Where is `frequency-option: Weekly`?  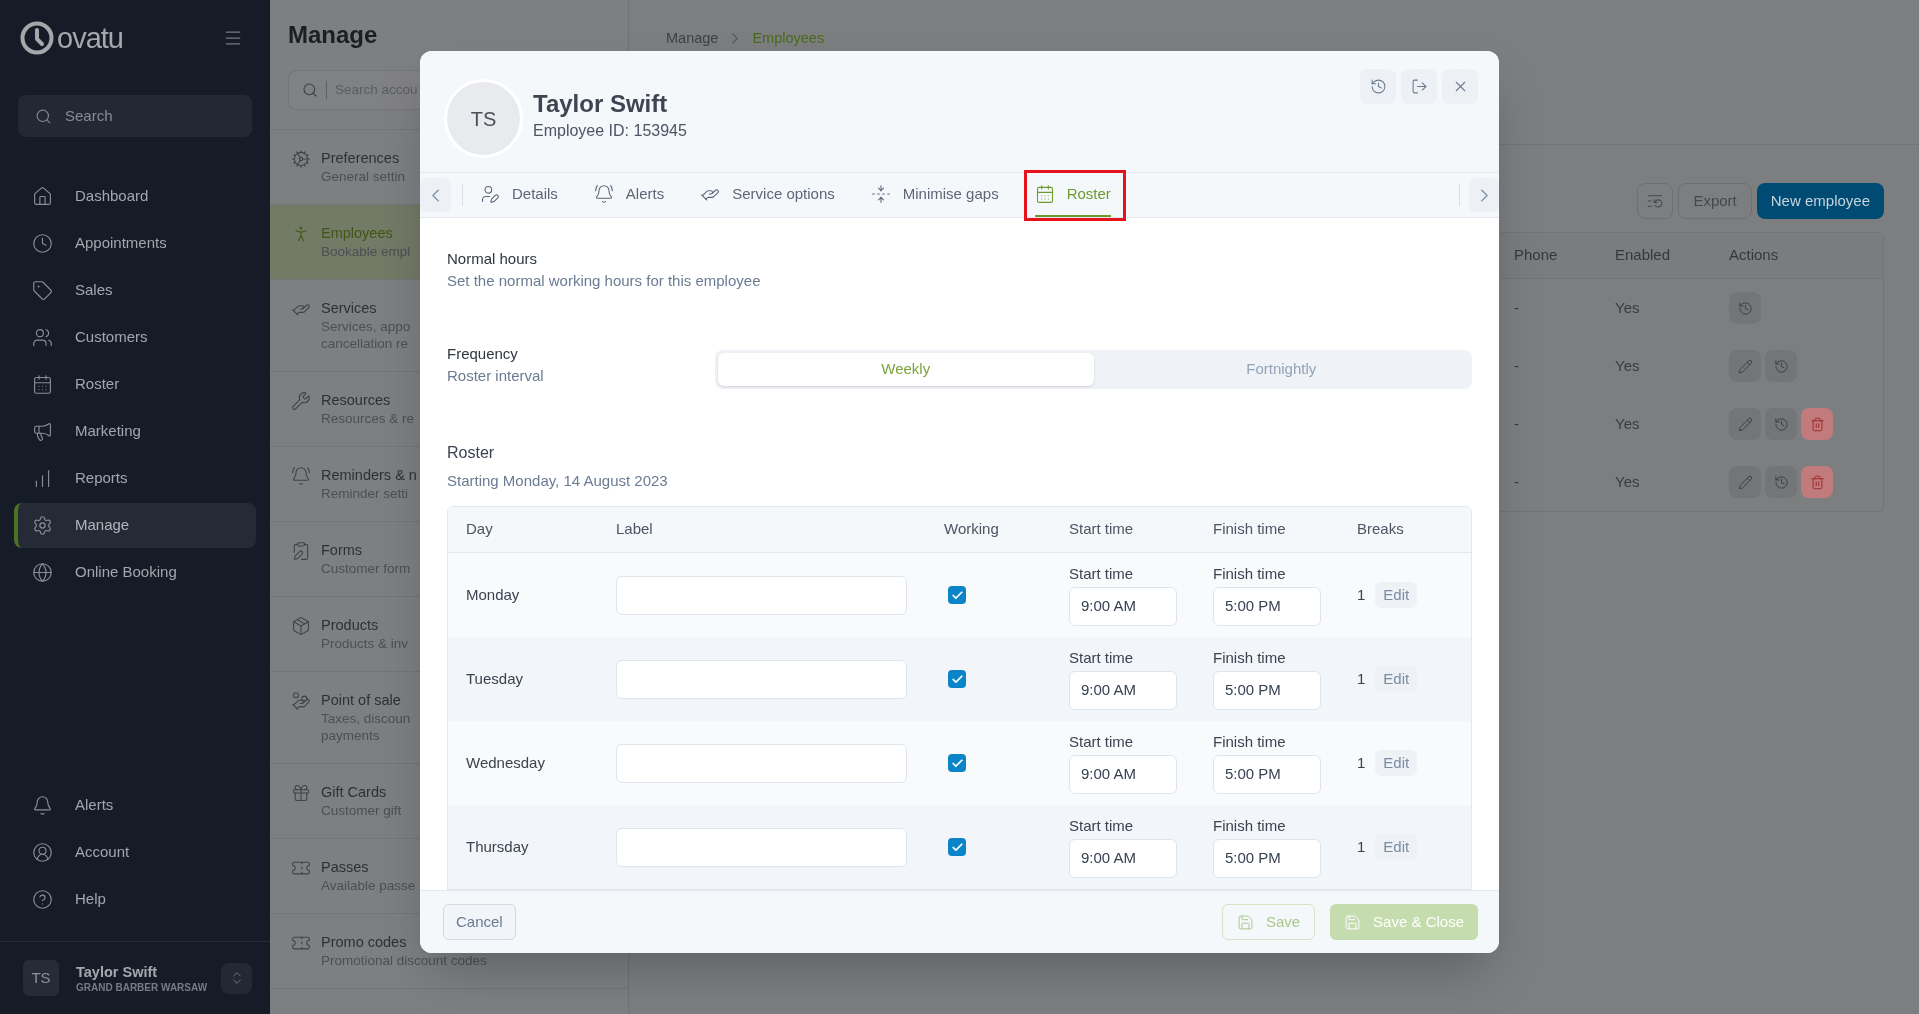 frequency-option: Weekly is located at coordinates (906, 369).